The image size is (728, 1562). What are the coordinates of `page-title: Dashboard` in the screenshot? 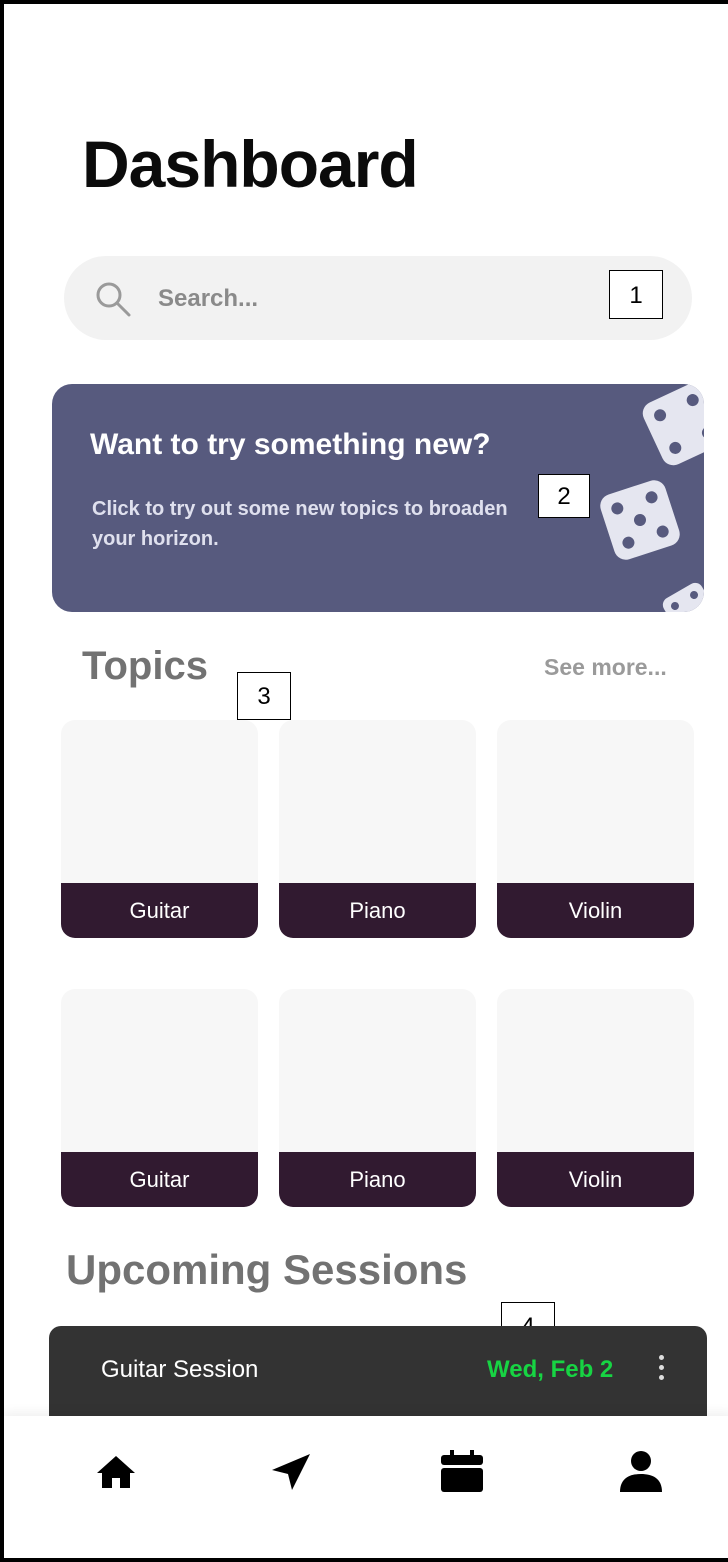 It's located at (250, 164).